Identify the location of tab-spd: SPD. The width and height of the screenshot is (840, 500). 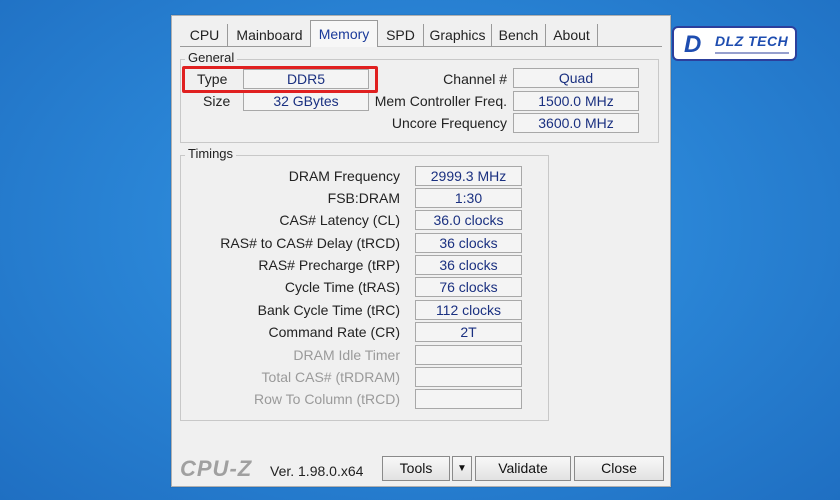
(401, 35).